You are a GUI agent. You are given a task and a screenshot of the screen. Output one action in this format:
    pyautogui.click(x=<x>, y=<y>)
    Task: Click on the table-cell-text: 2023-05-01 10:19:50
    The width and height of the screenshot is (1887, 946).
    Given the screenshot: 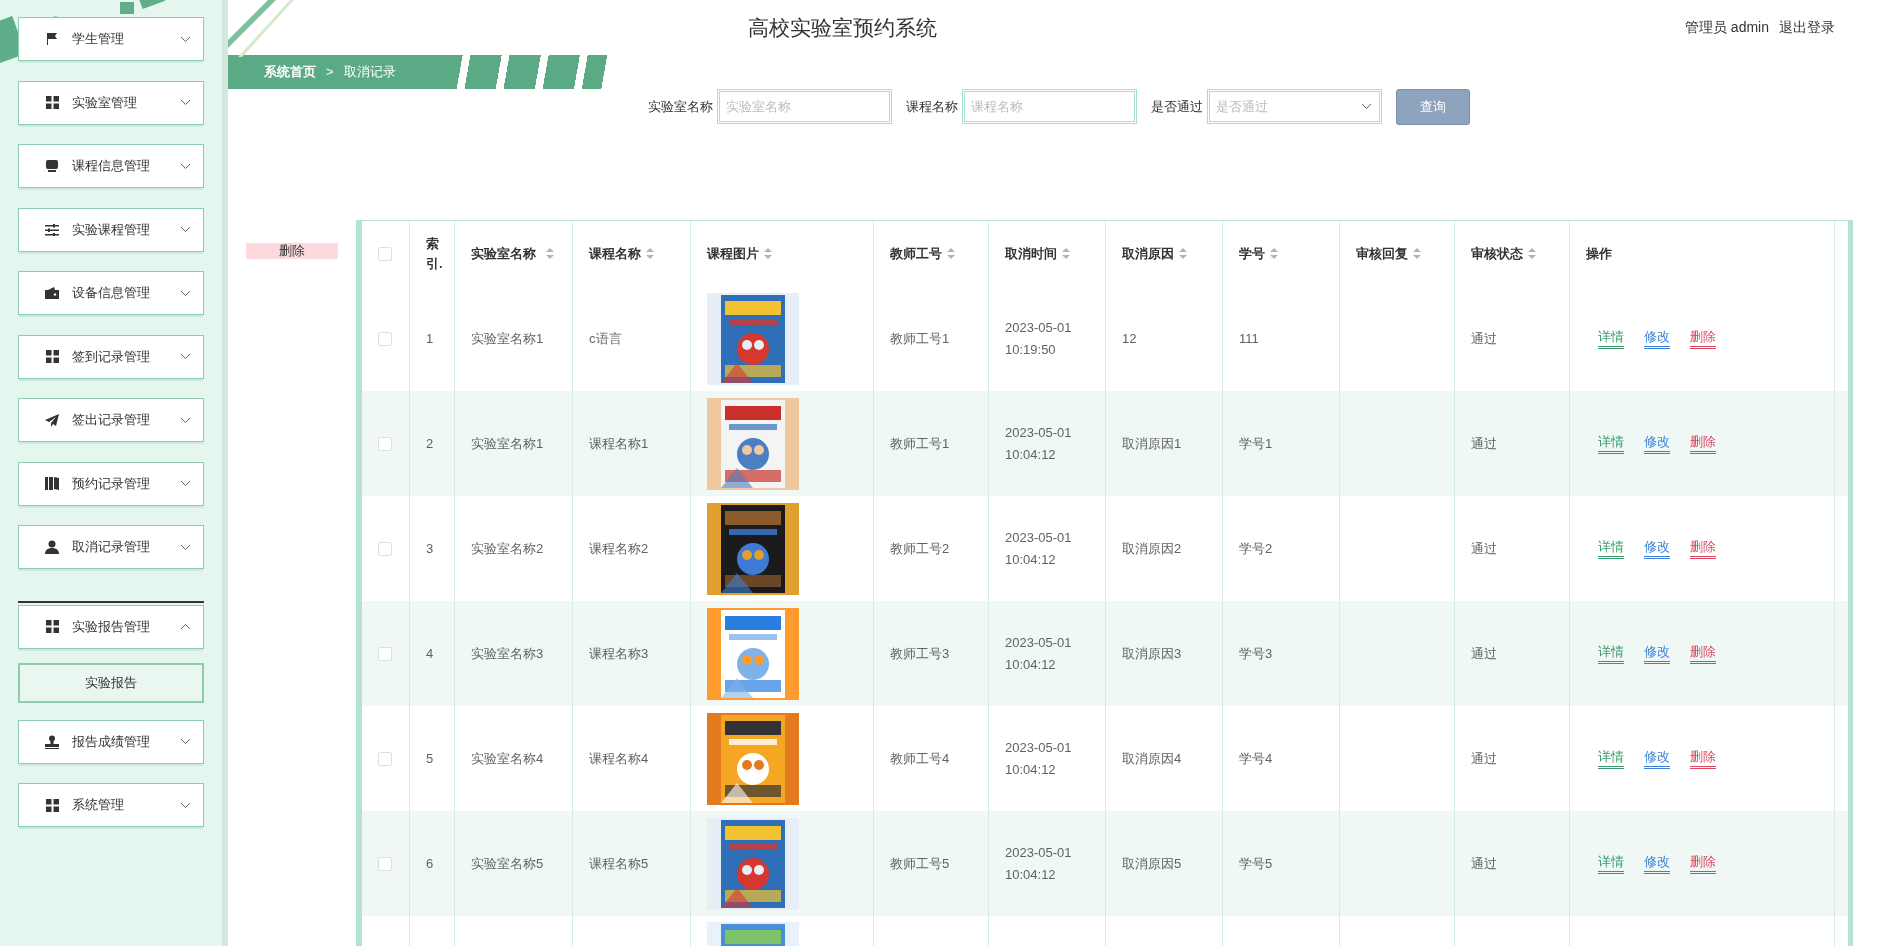 What is the action you would take?
    pyautogui.click(x=1039, y=338)
    